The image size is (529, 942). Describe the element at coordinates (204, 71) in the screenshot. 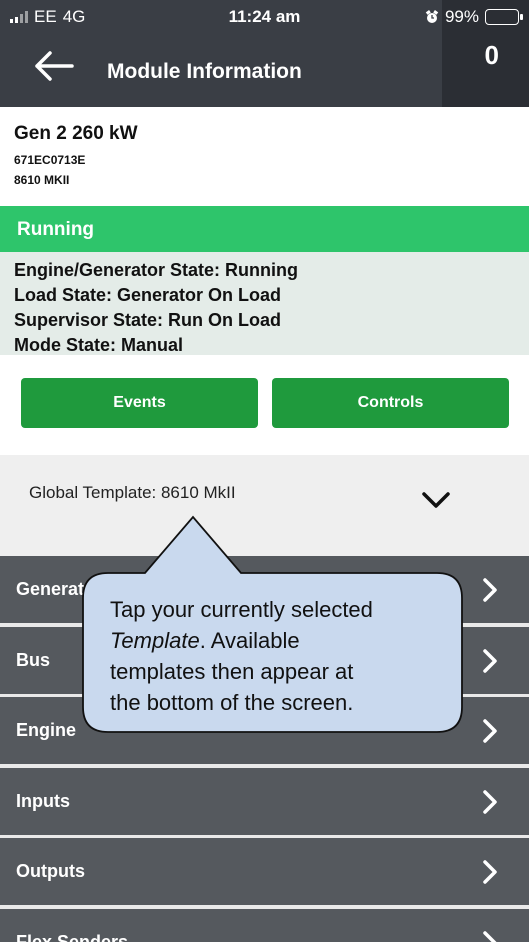

I see `page-title: Module Information` at that location.